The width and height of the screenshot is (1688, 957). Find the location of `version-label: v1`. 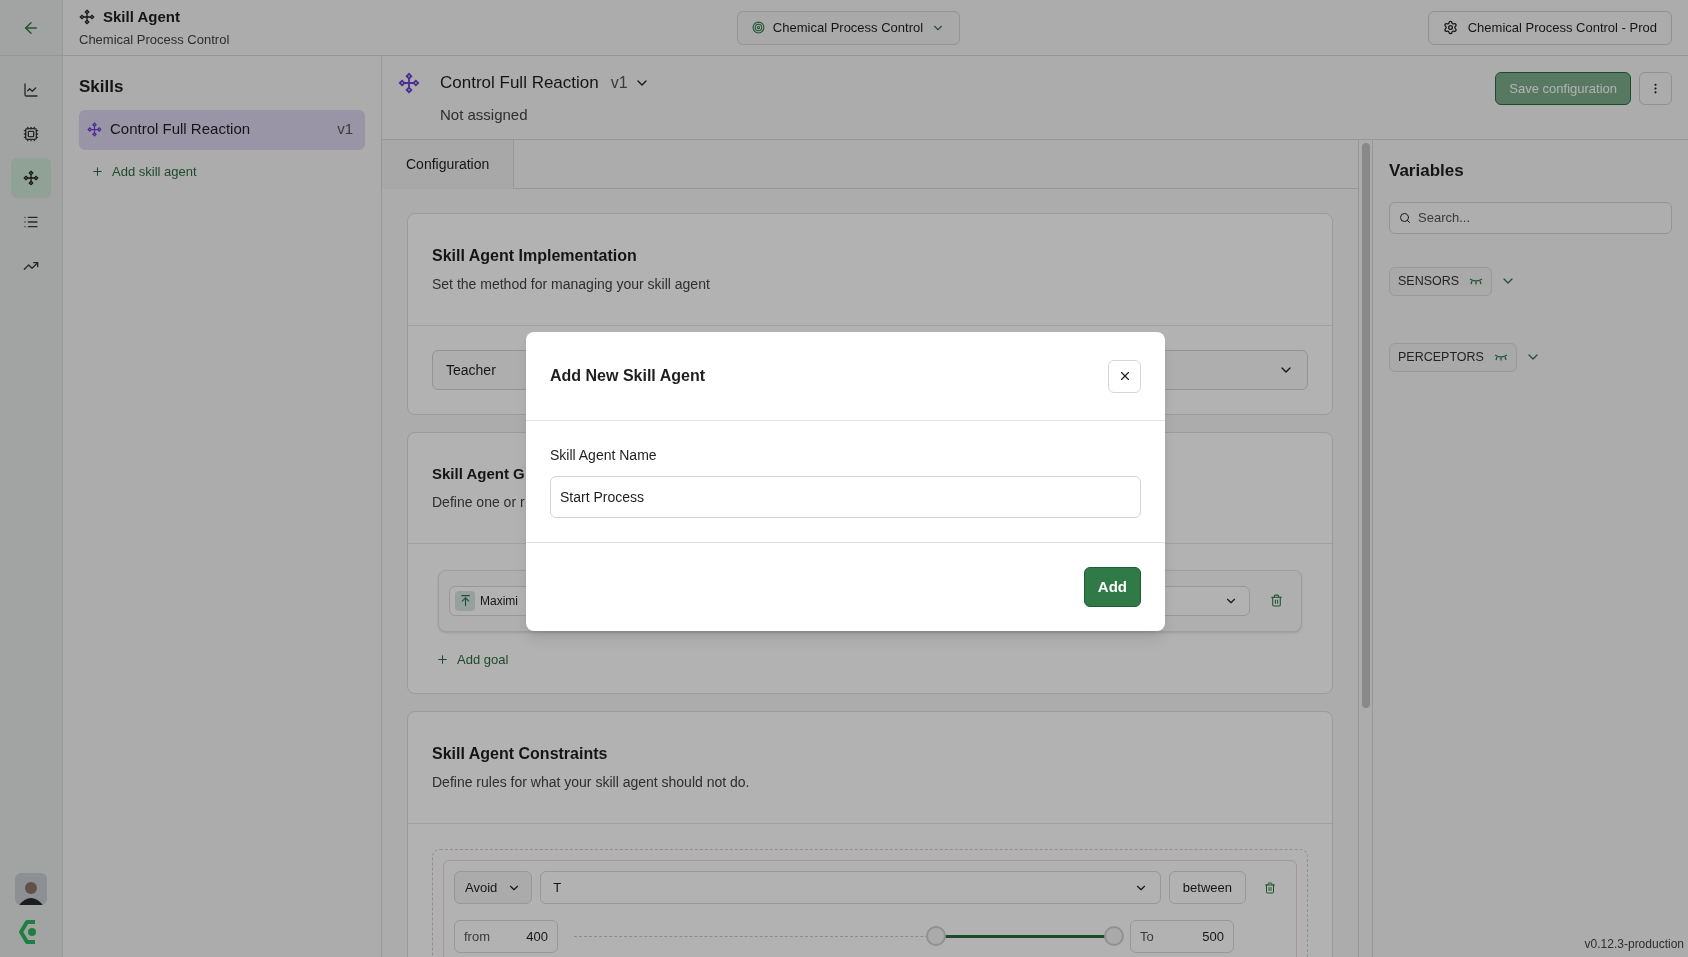

version-label: v1 is located at coordinates (345, 129).